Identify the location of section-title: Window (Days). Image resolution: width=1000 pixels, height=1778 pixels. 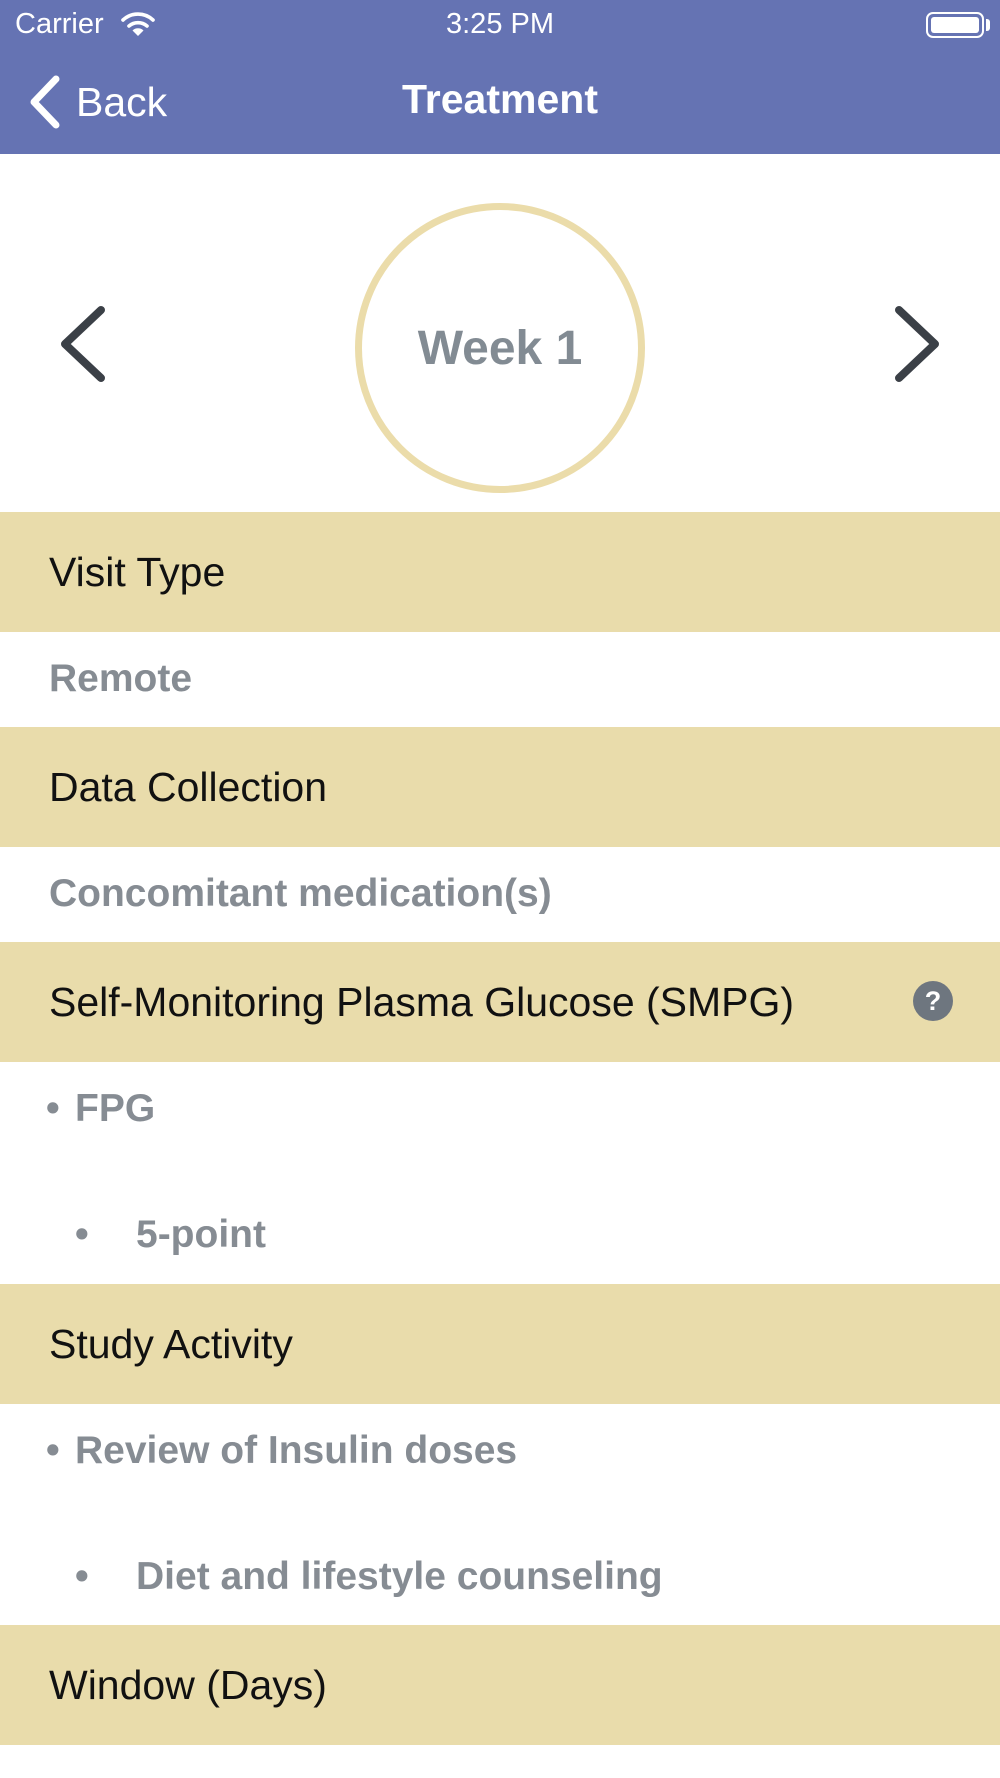
(188, 1684).